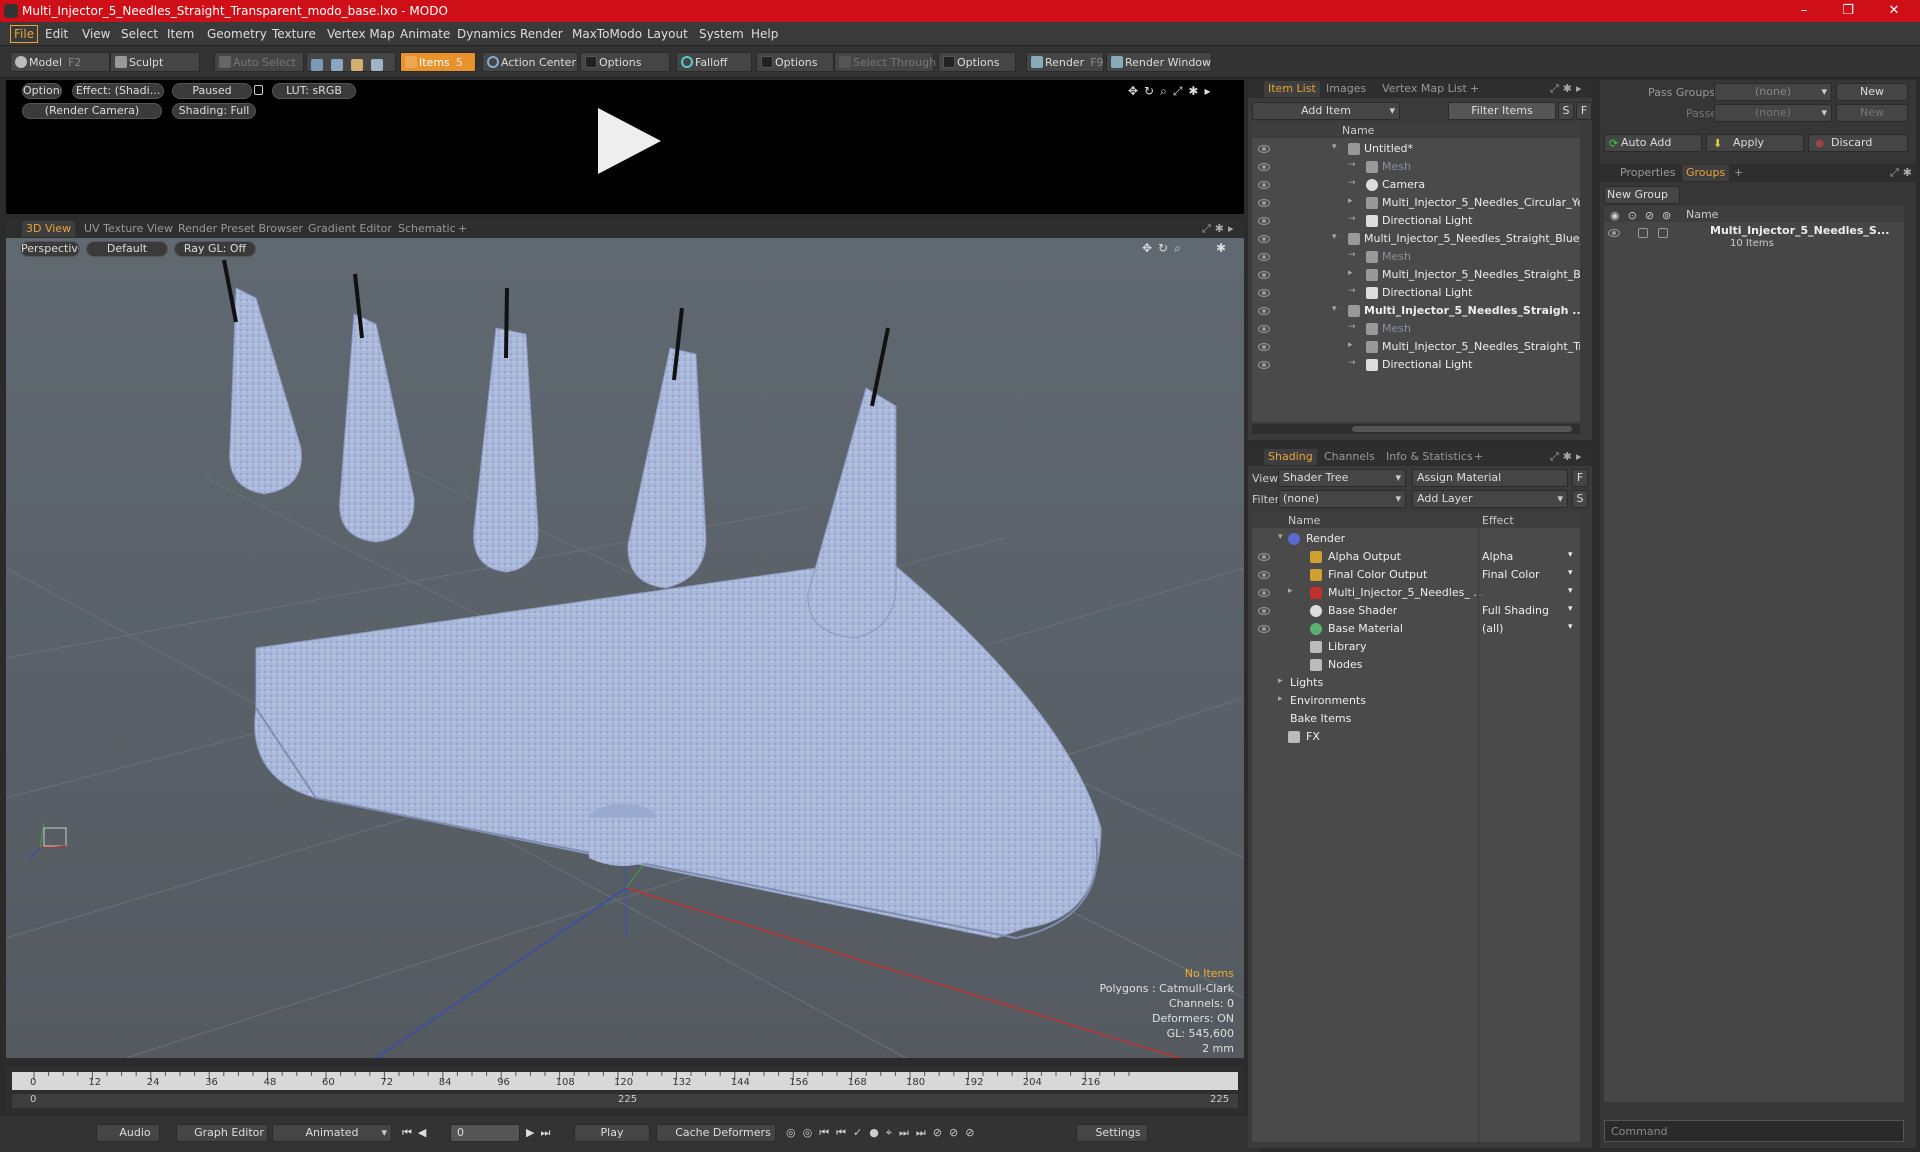 This screenshot has height=1152, width=1920. What do you see at coordinates (1502, 111) in the screenshot?
I see `filter-items-field: Filter Items` at bounding box center [1502, 111].